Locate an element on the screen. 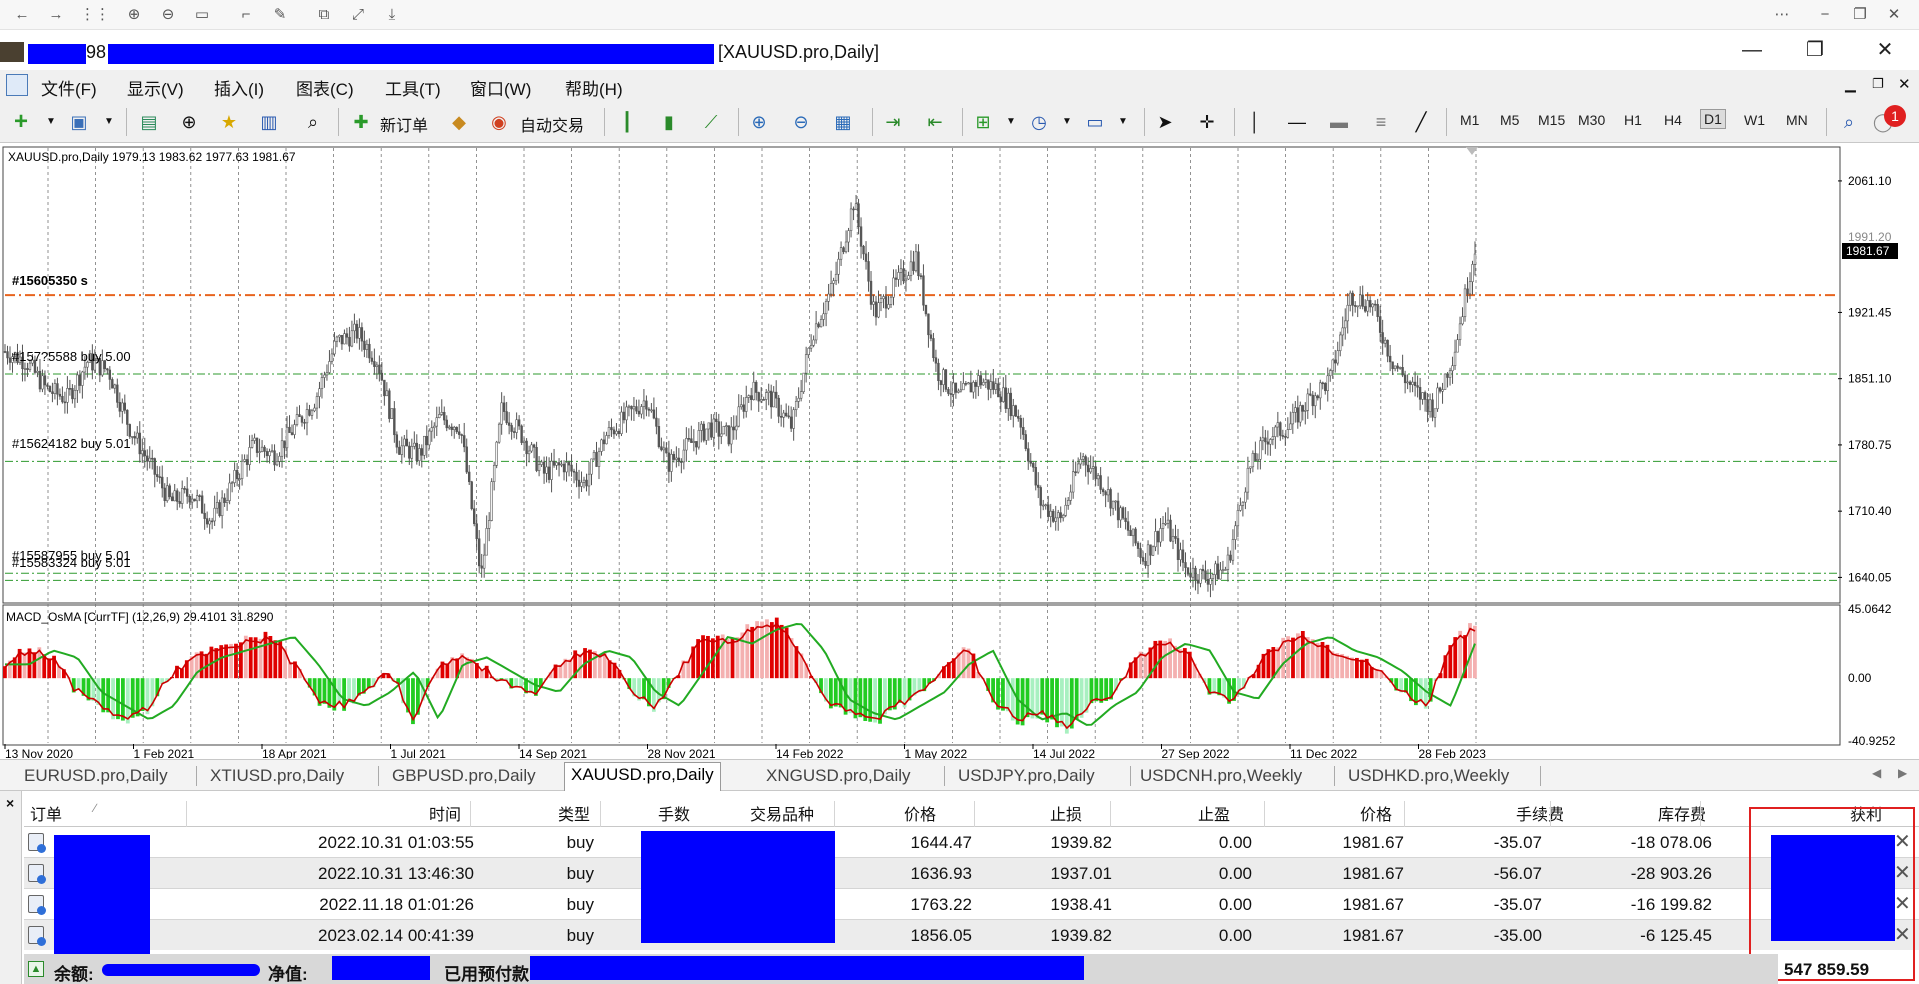 Image resolution: width=1919 pixels, height=984 pixels. trendline-icon: ╱ is located at coordinates (1421, 122).